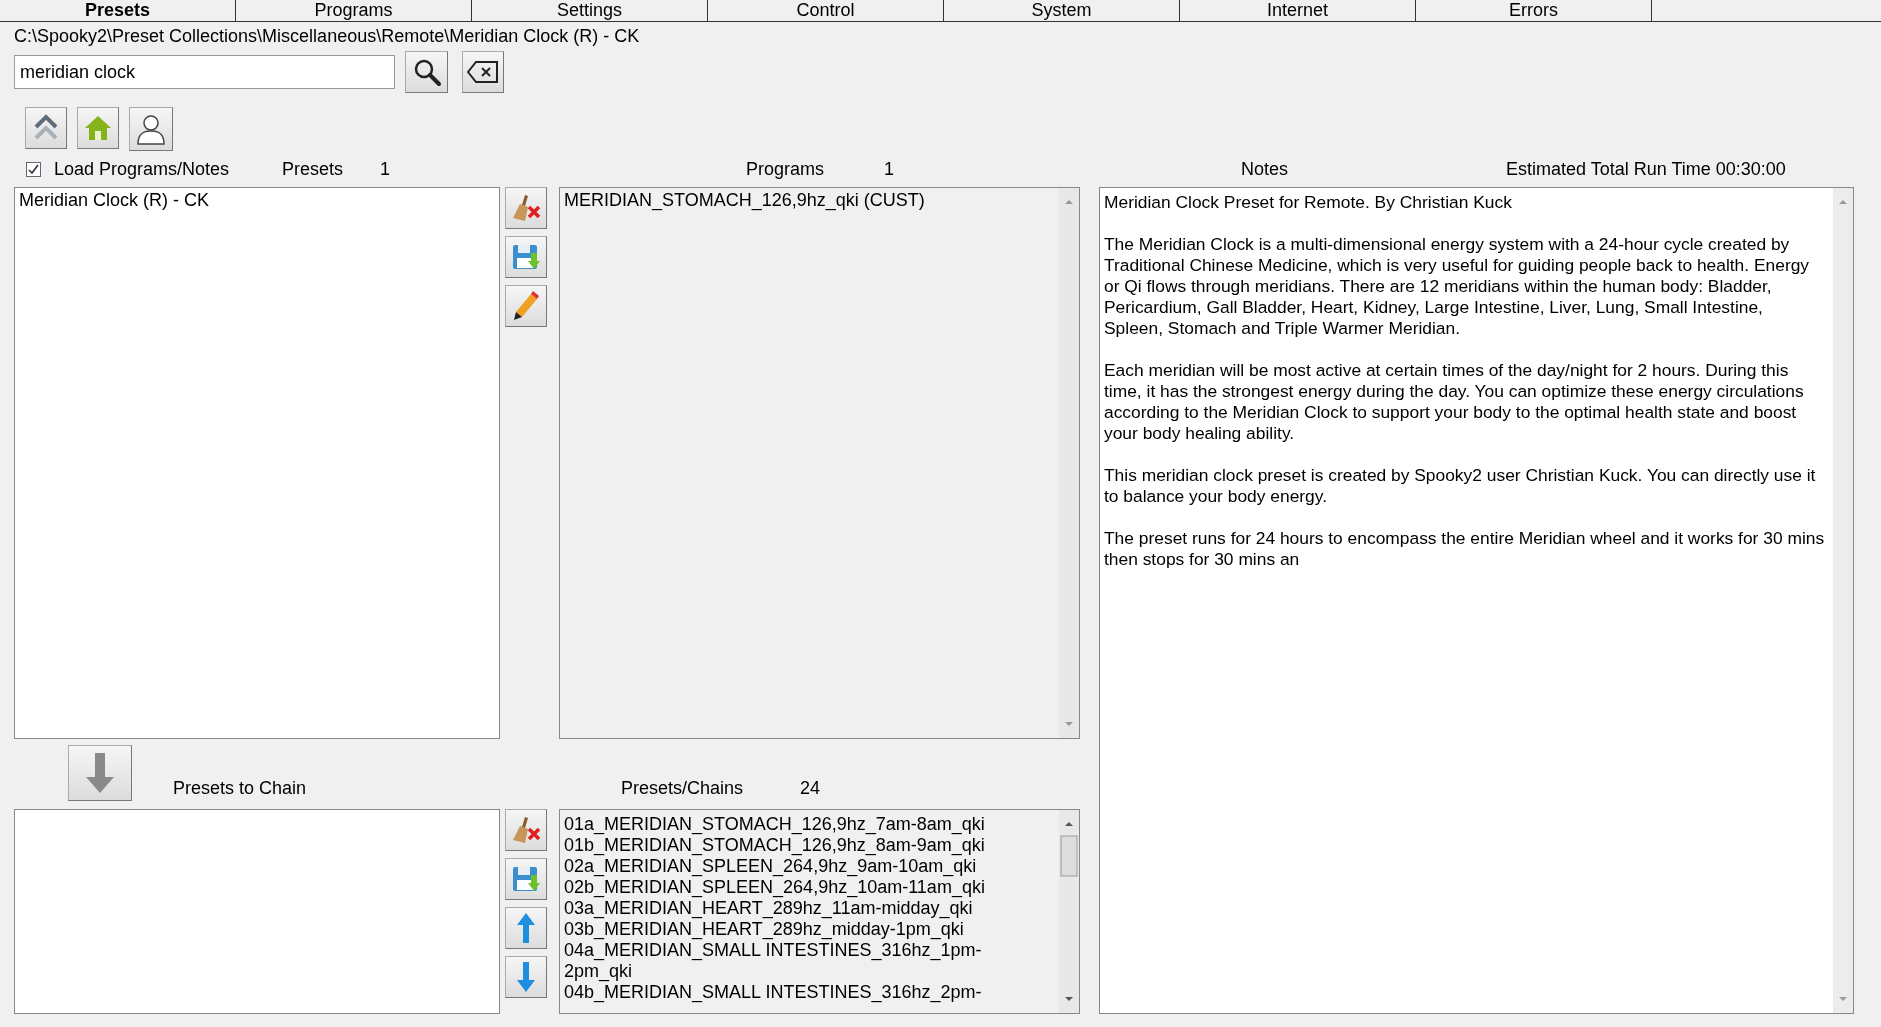 This screenshot has width=1881, height=1027. I want to click on list-item: 04b_MERIDIAN_SMALL INTESTINES_316hz_2pm-, so click(794, 992).